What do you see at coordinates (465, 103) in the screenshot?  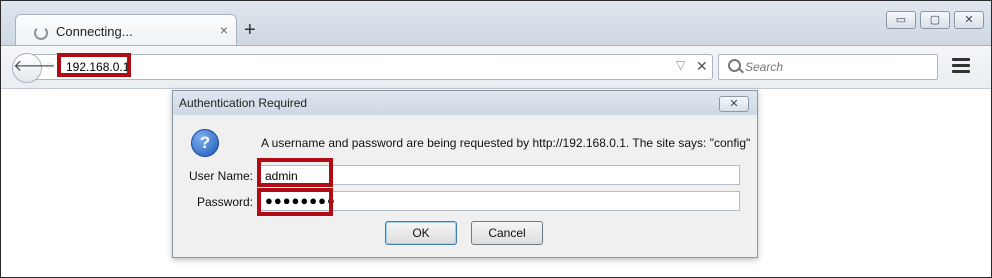 I see `dialog-title-bar: Authentication Required ✕` at bounding box center [465, 103].